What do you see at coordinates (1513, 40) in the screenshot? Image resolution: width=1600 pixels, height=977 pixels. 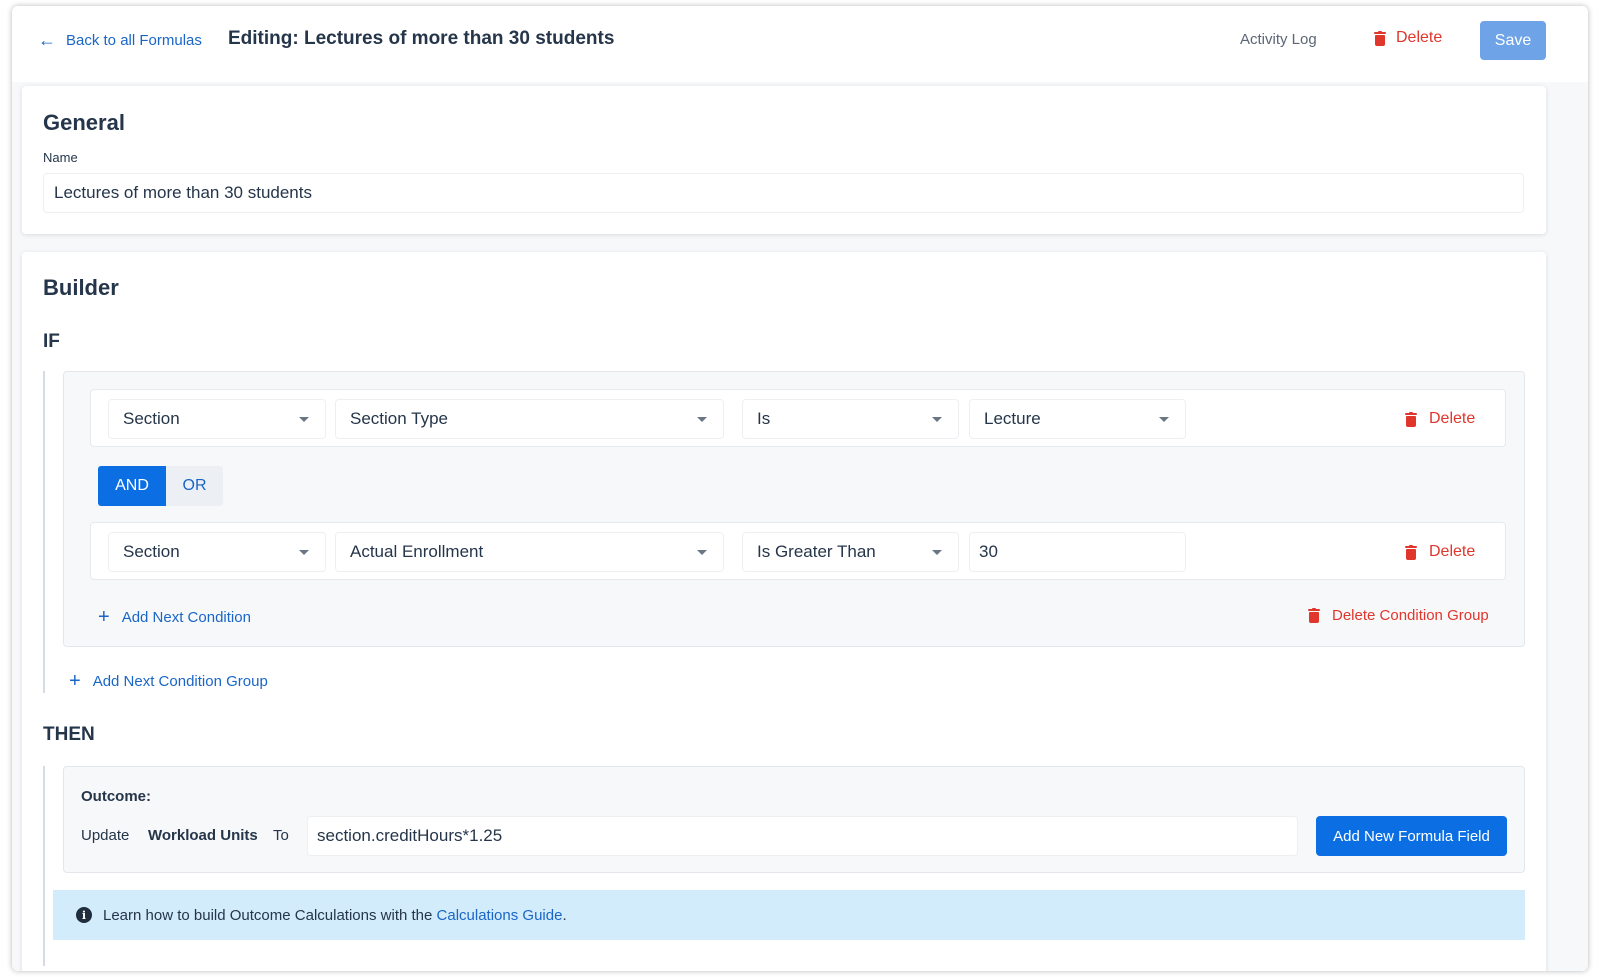 I see `save-button: Save` at bounding box center [1513, 40].